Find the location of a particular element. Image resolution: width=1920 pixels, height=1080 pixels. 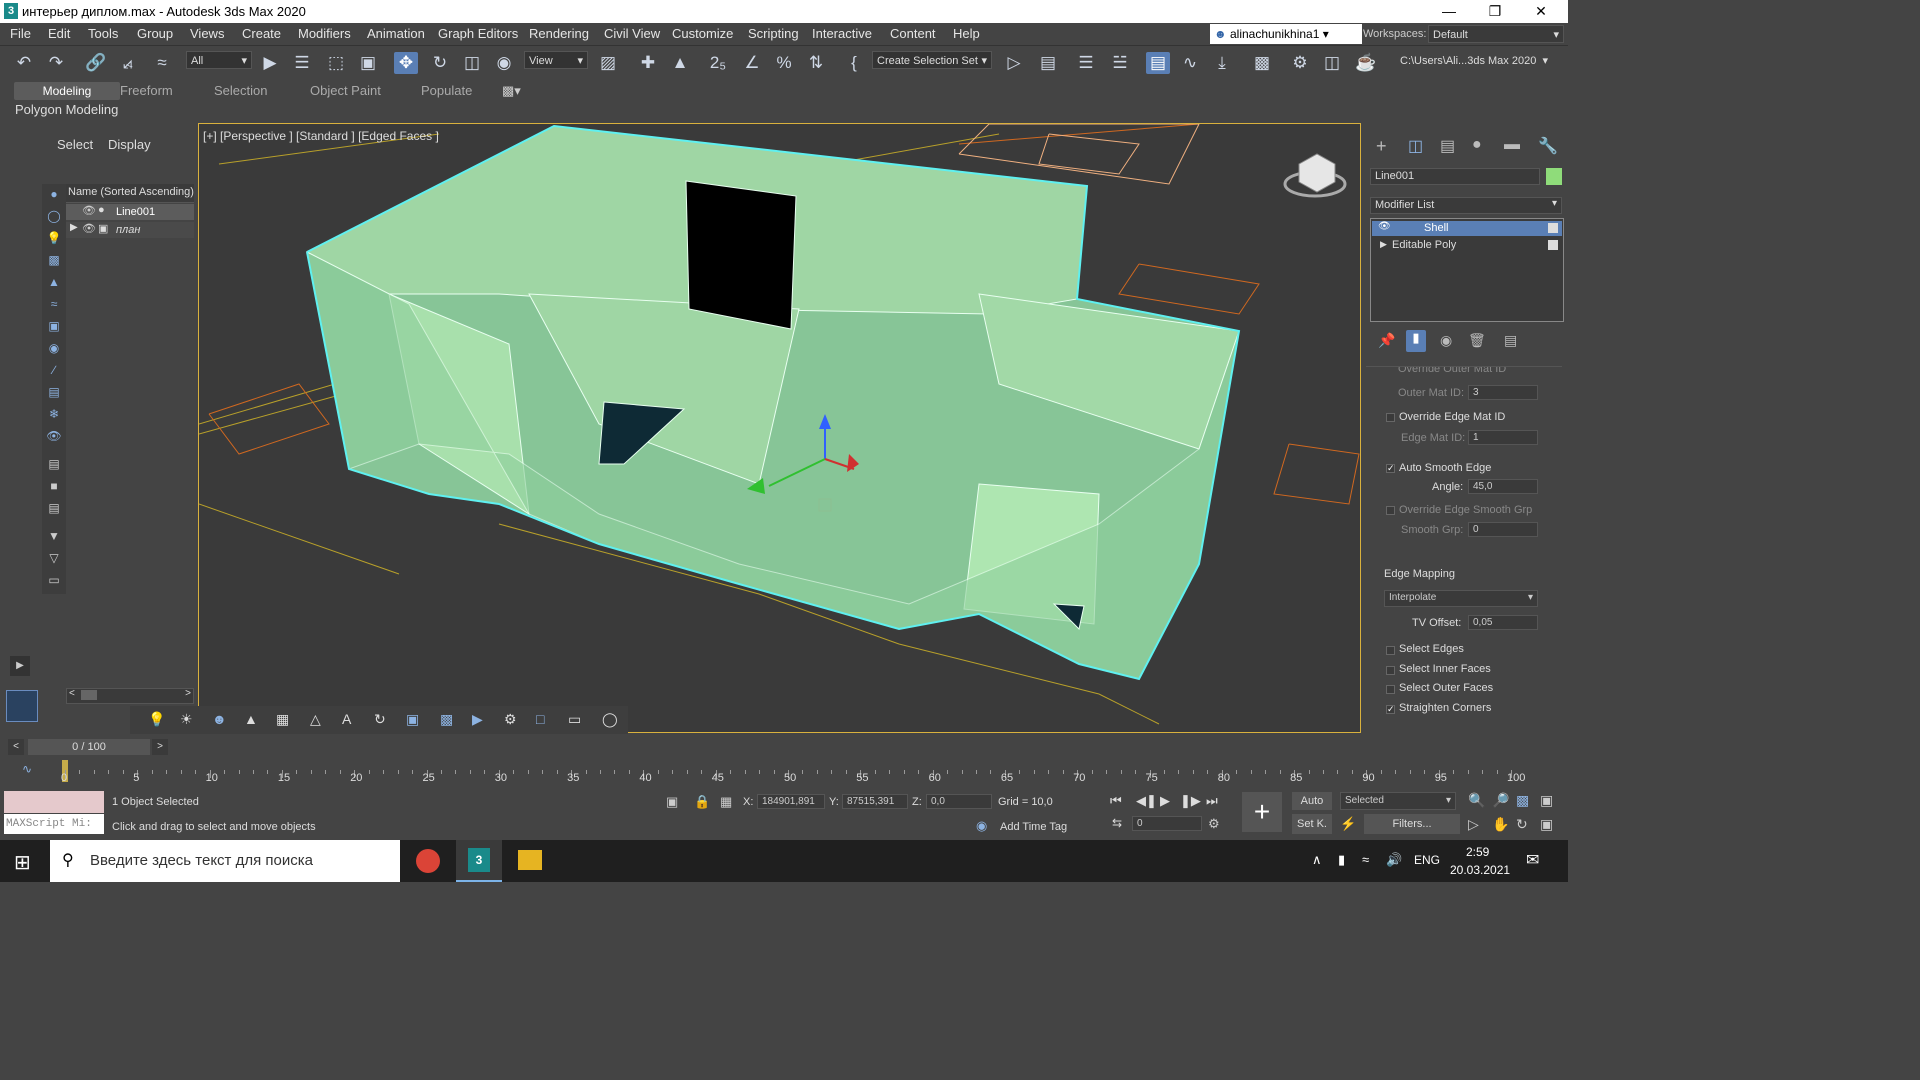

maxscript-listener-output is located at coordinates (54, 802).